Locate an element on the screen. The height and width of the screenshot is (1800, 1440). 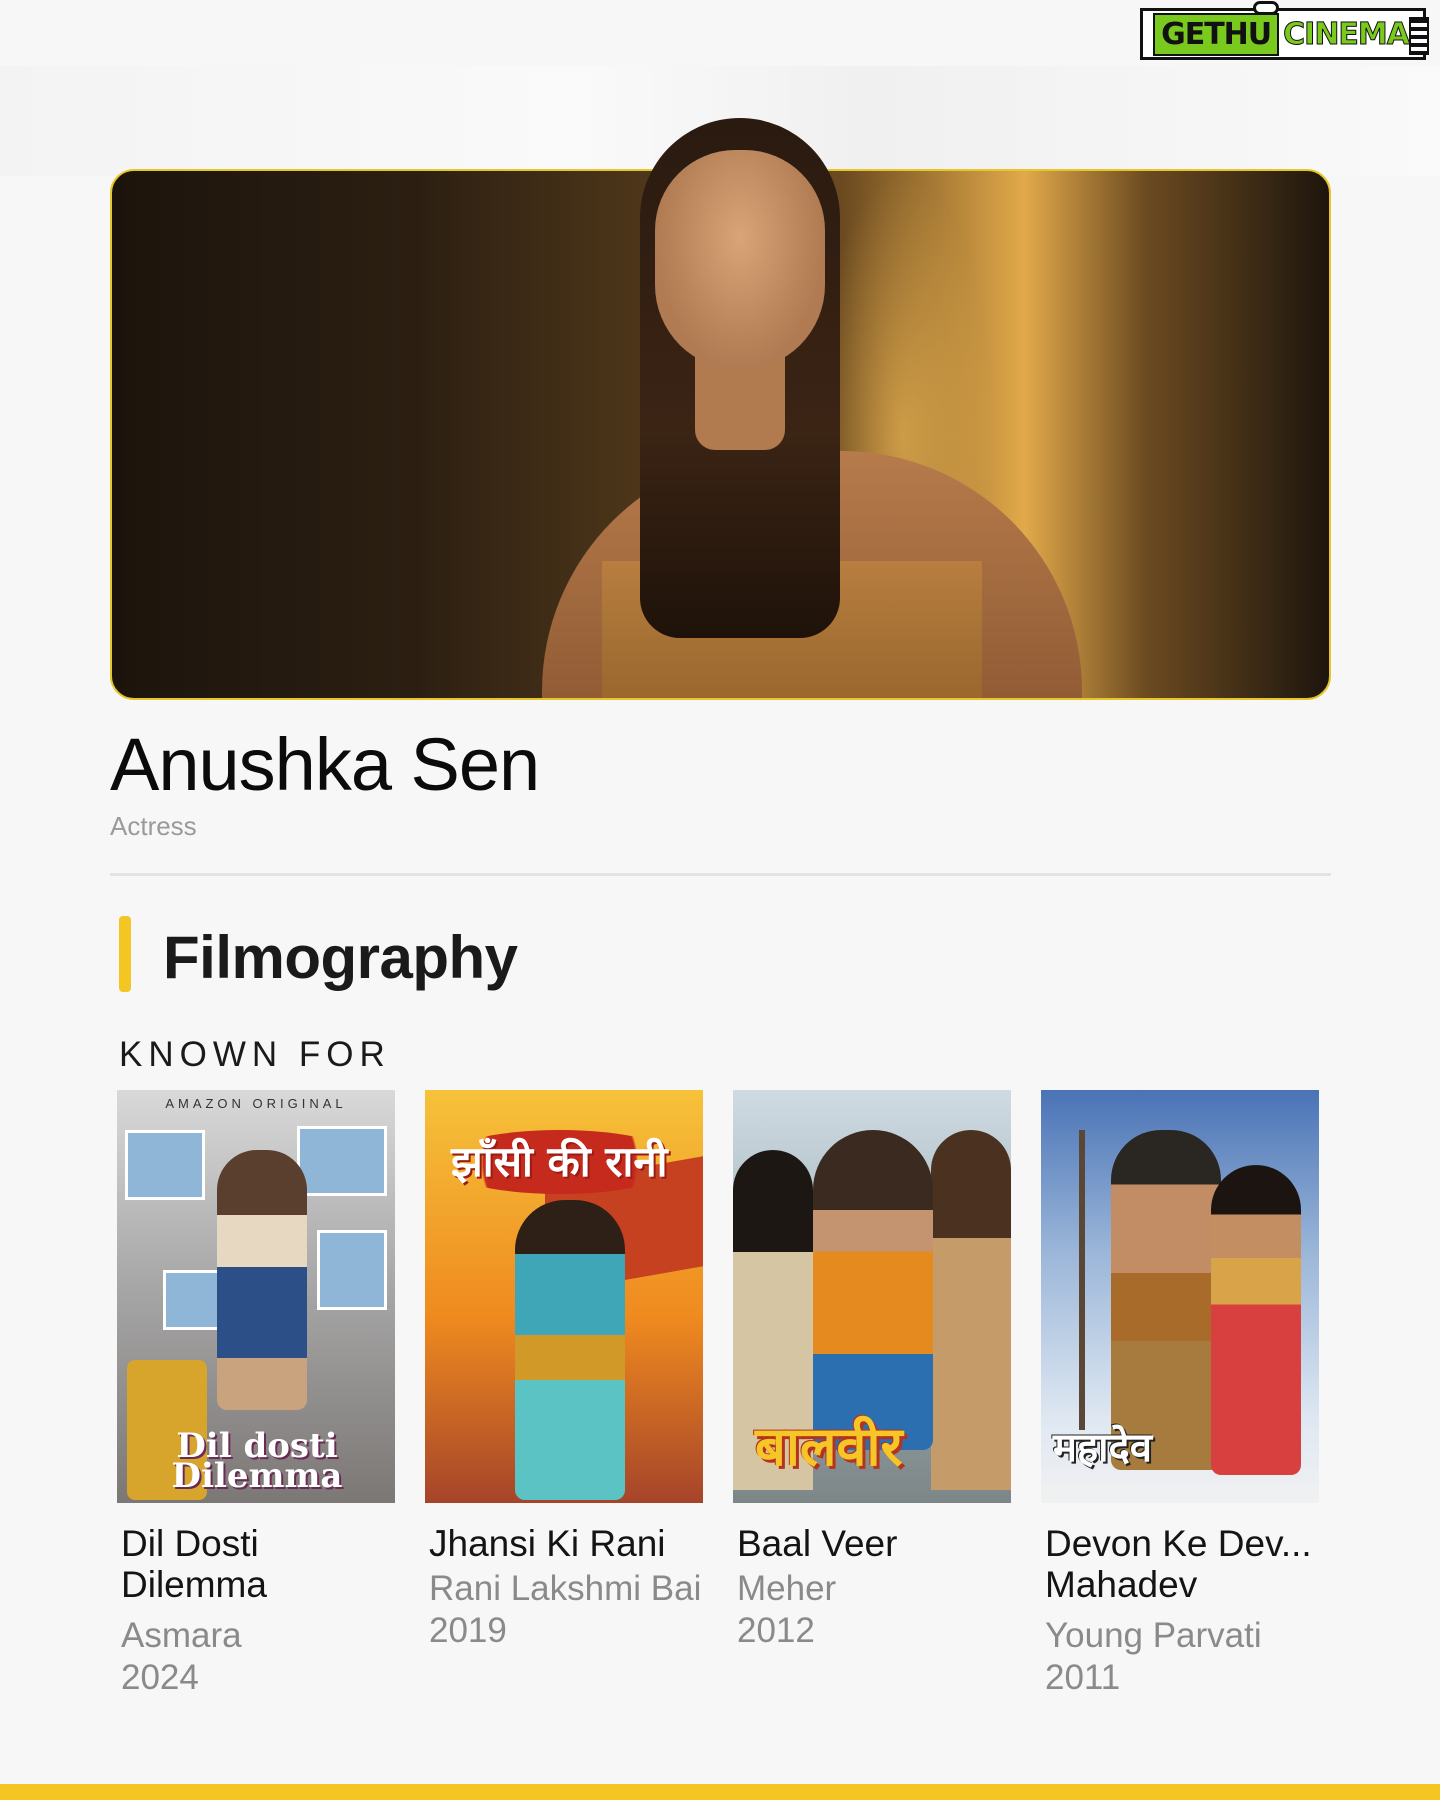
film-strip-icon is located at coordinates (1419, 36).